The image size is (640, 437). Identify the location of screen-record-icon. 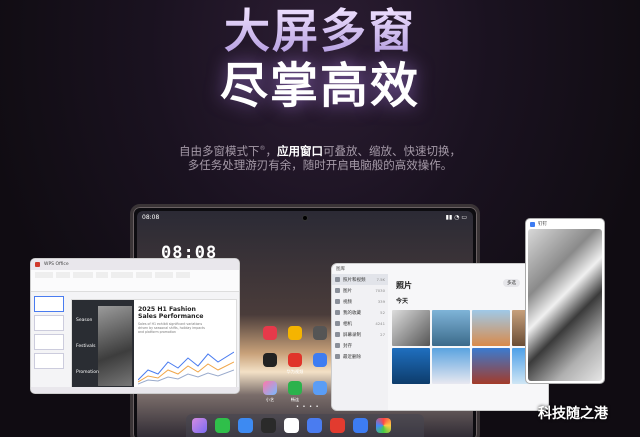
(337, 334).